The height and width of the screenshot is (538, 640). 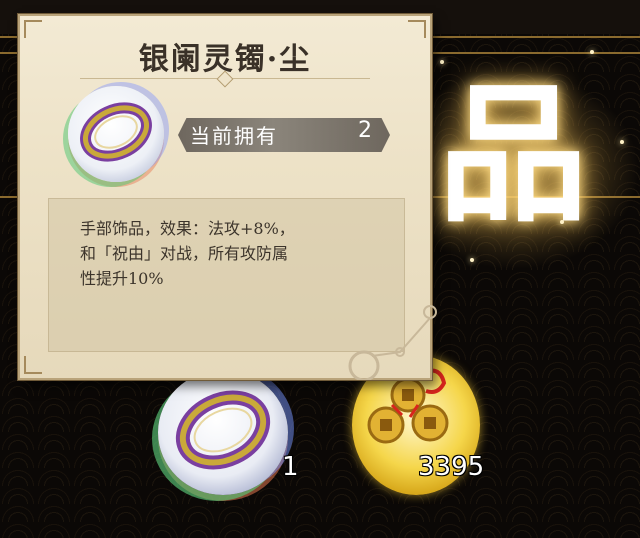 I want to click on item-icon, so click(x=116, y=134).